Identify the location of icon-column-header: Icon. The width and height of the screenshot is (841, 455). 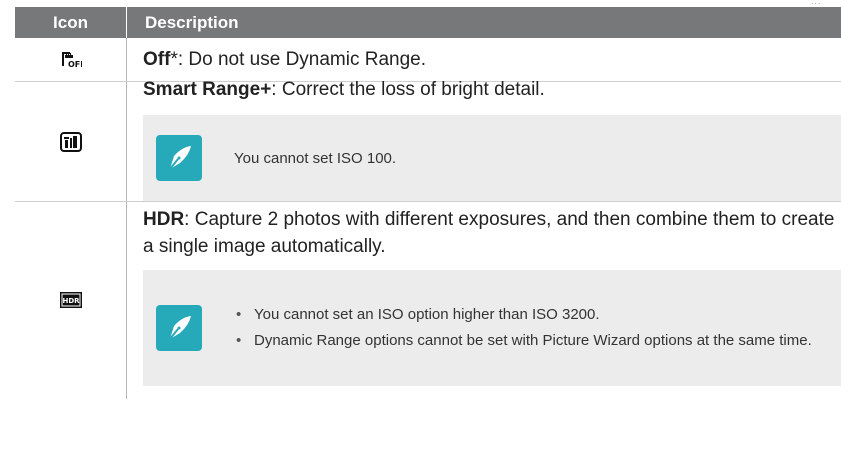
(71, 22).